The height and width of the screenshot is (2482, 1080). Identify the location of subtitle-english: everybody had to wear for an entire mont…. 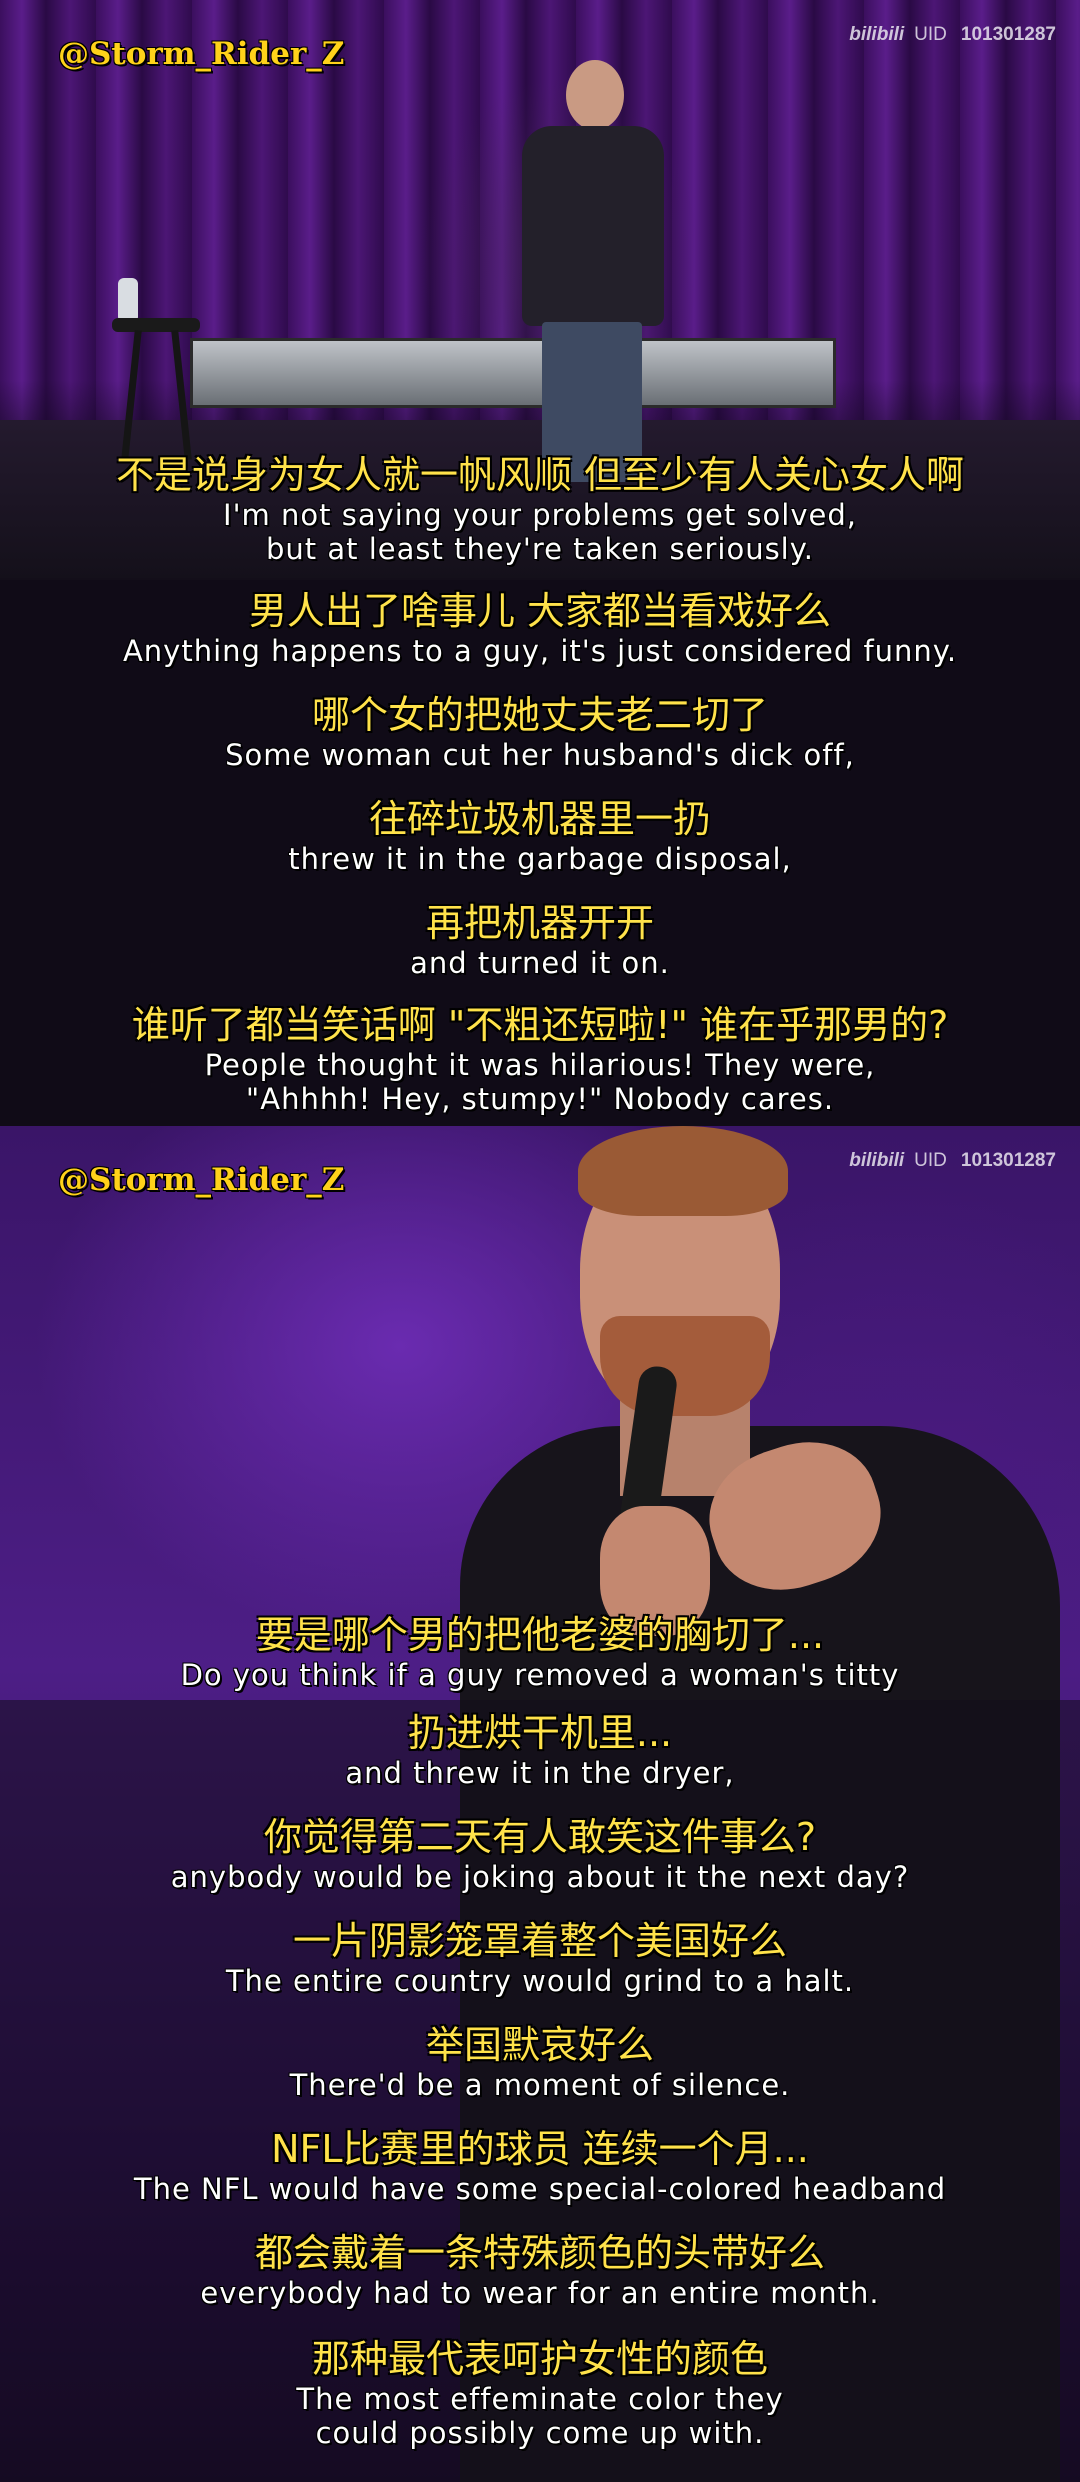
(540, 2293).